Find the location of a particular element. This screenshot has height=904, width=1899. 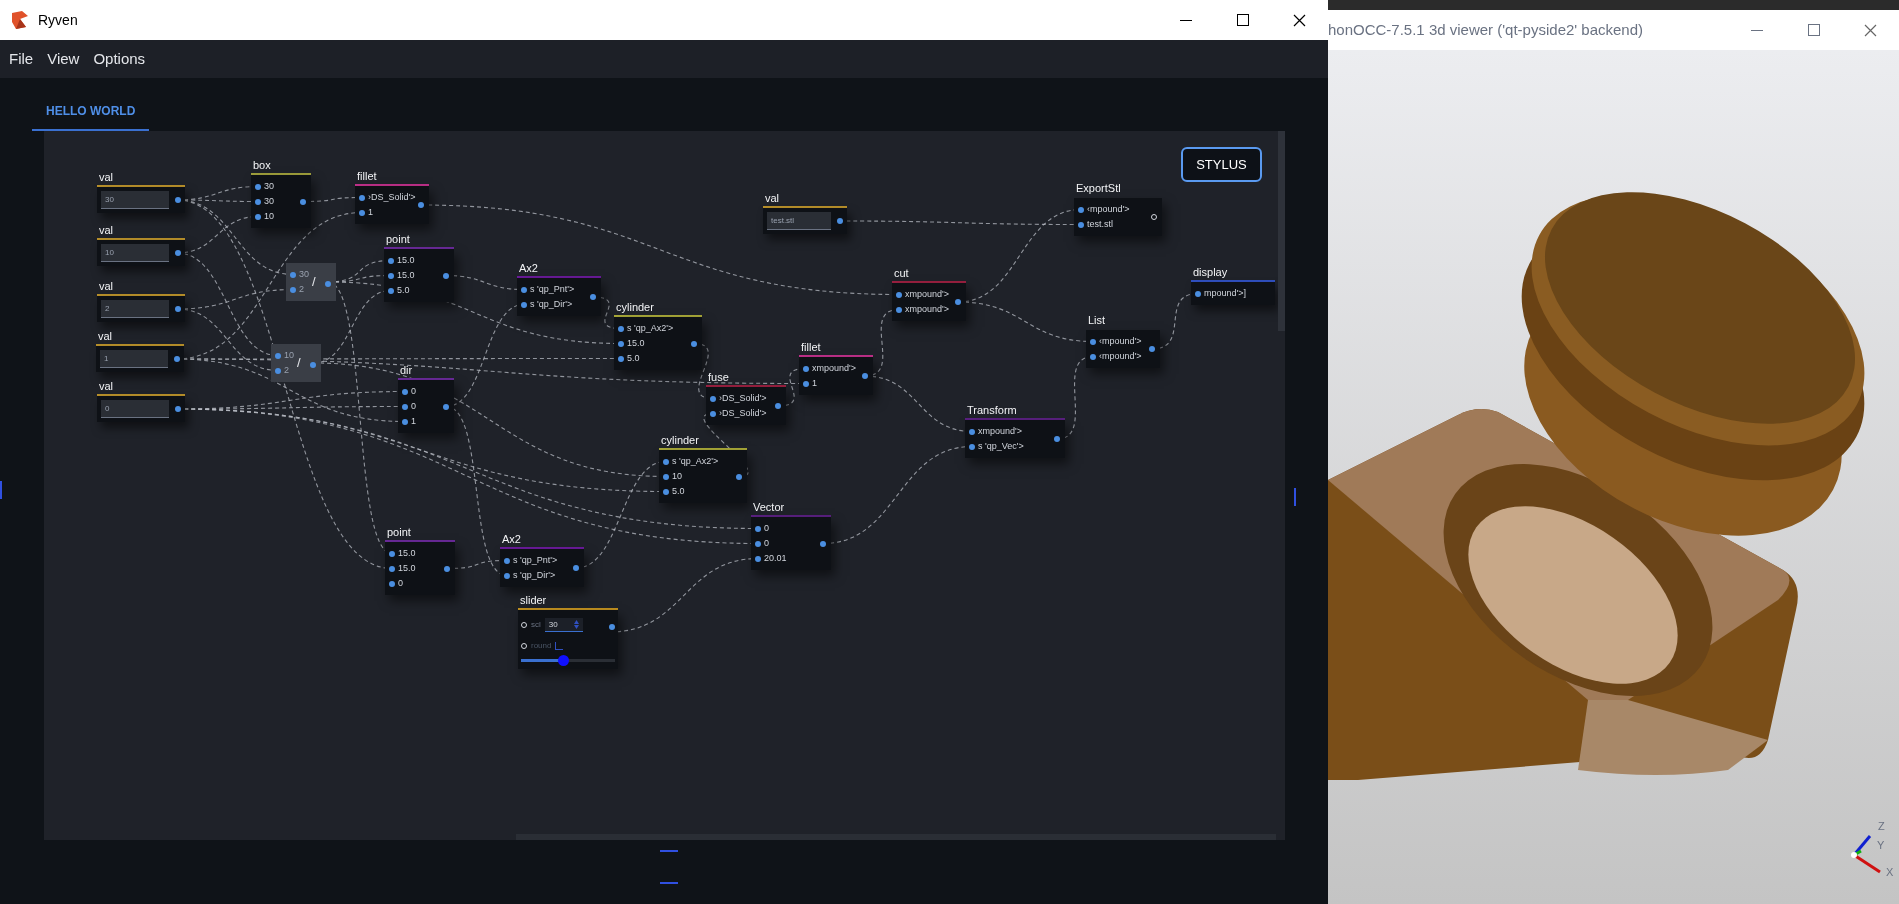

port-label: xmpound'> is located at coordinates (1000, 431).